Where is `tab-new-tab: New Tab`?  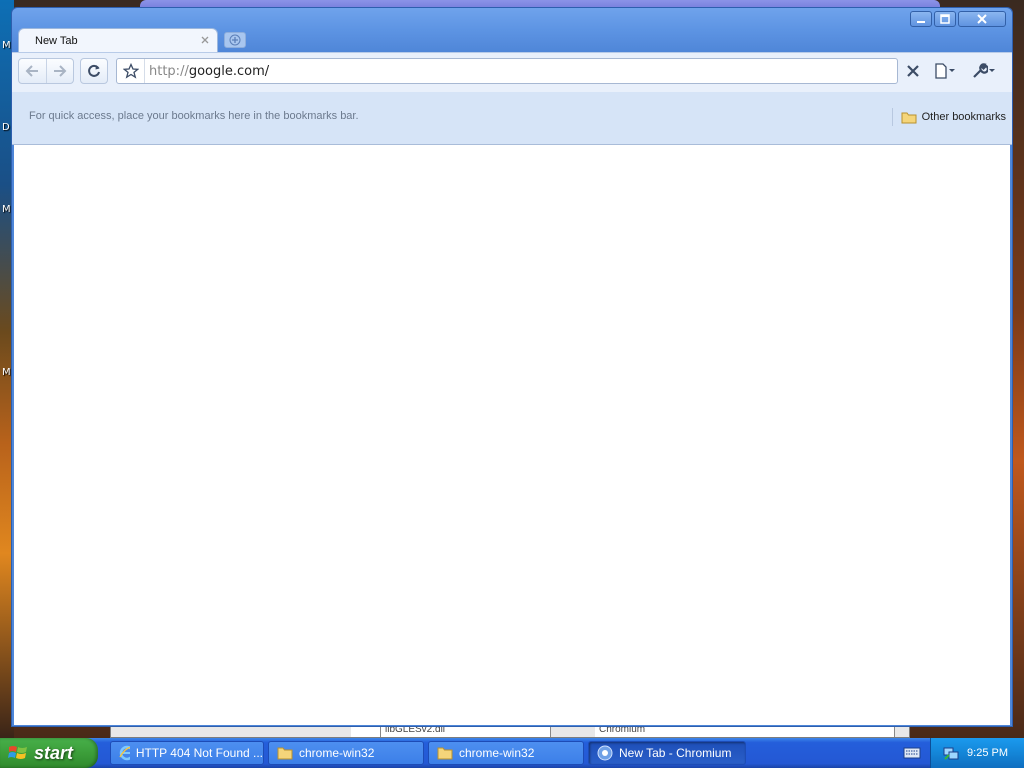 tab-new-tab: New Tab is located at coordinates (118, 40).